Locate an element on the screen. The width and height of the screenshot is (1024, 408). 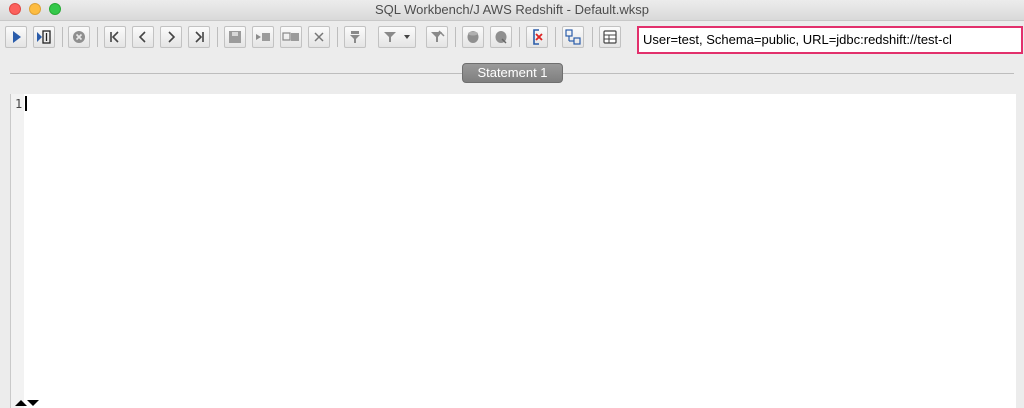
execute-selected-button is located at coordinates (44, 37).